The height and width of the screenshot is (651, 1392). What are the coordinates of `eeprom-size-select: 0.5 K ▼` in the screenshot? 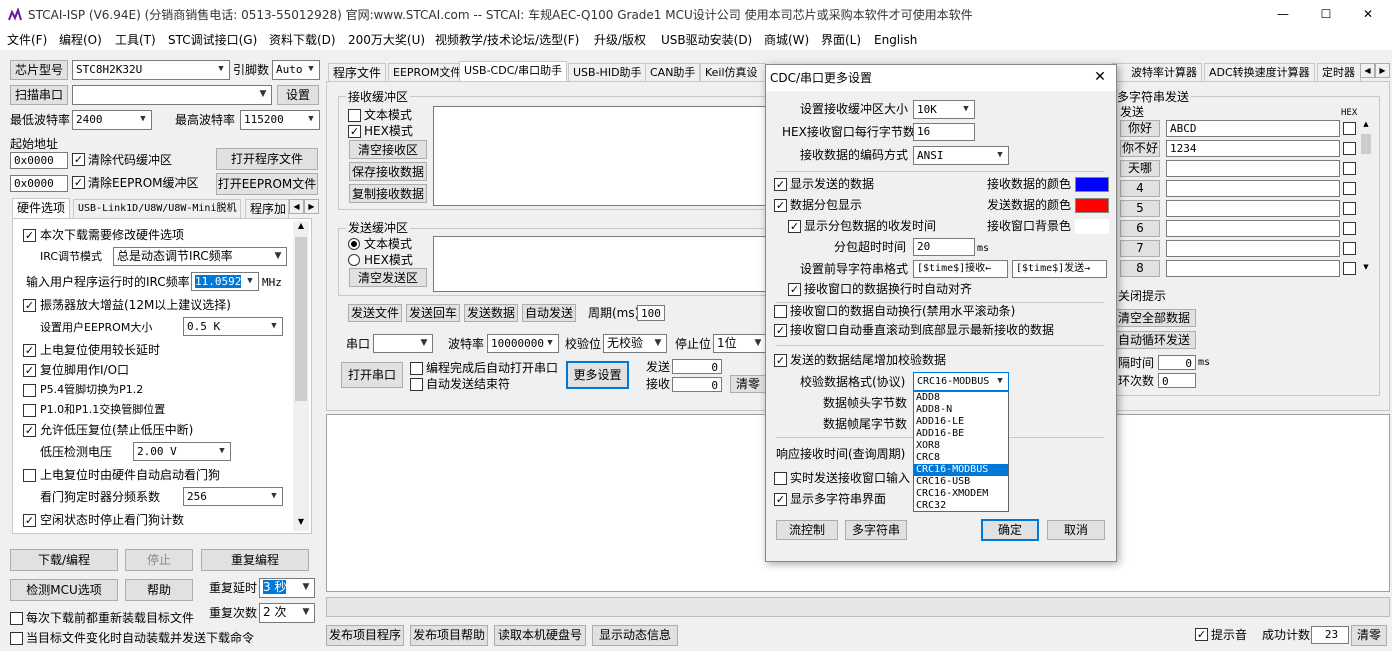 It's located at (233, 326).